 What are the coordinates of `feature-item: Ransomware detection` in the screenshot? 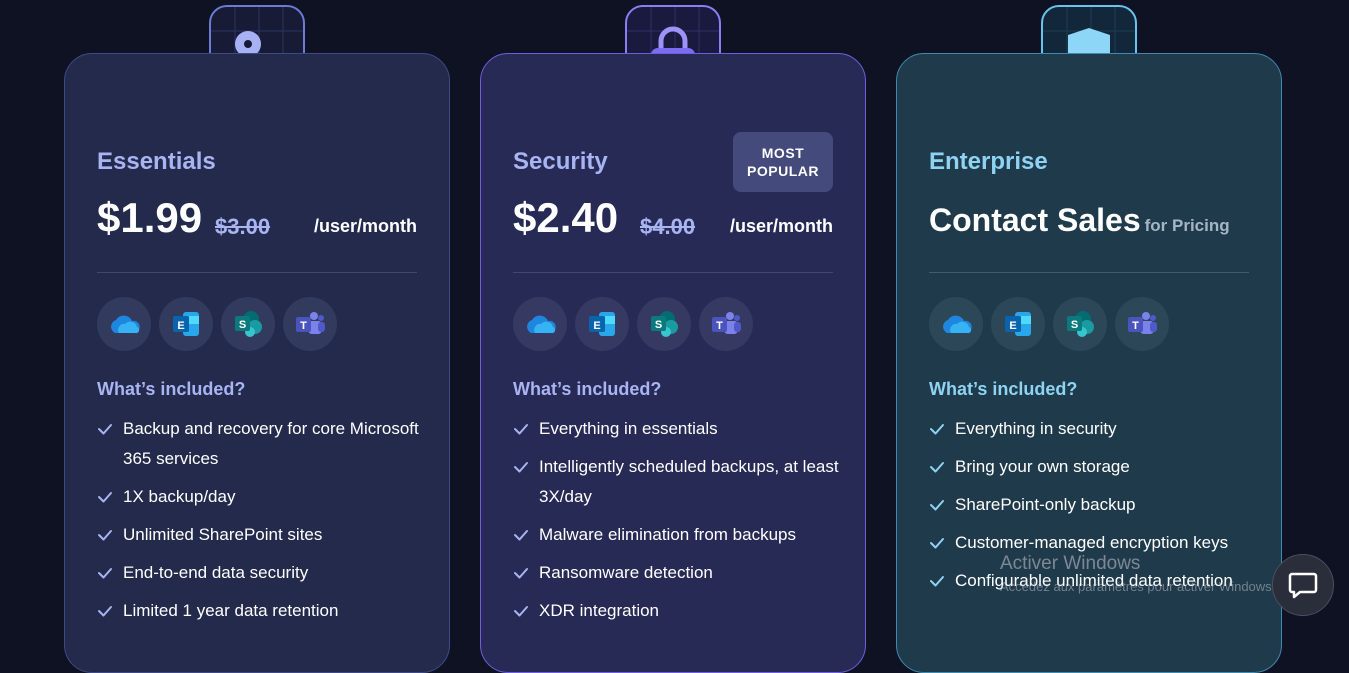 It's located at (679, 573).